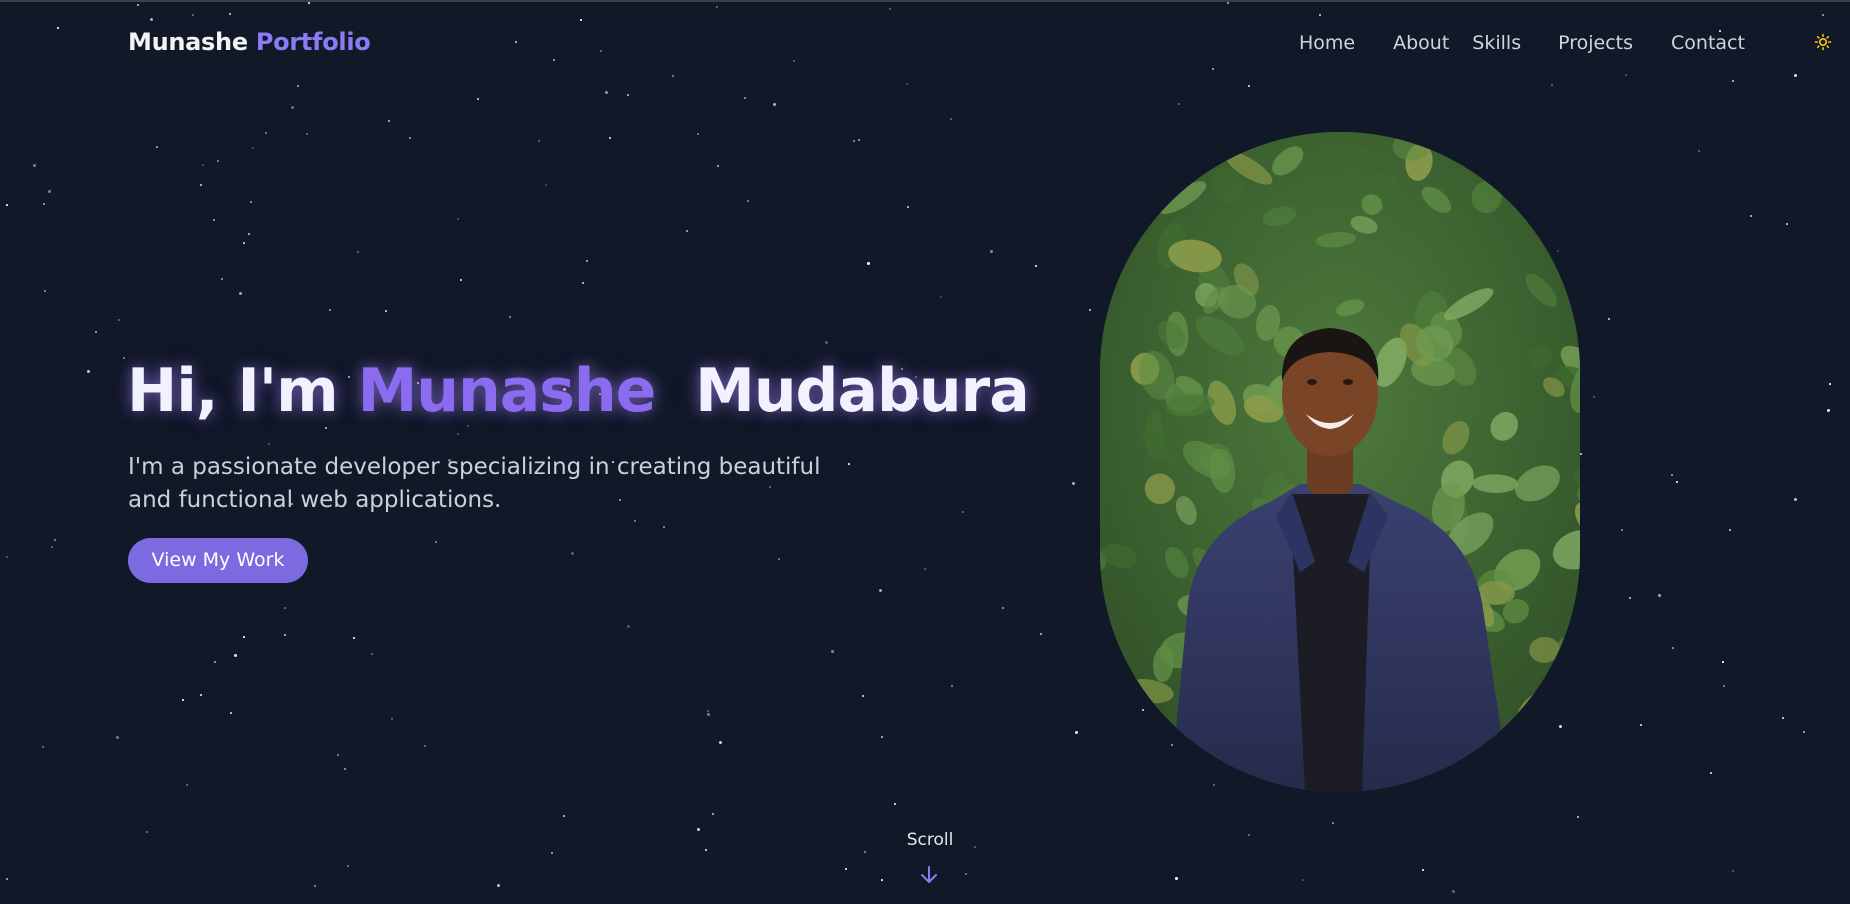  I want to click on nav-link-about: About, so click(1421, 43).